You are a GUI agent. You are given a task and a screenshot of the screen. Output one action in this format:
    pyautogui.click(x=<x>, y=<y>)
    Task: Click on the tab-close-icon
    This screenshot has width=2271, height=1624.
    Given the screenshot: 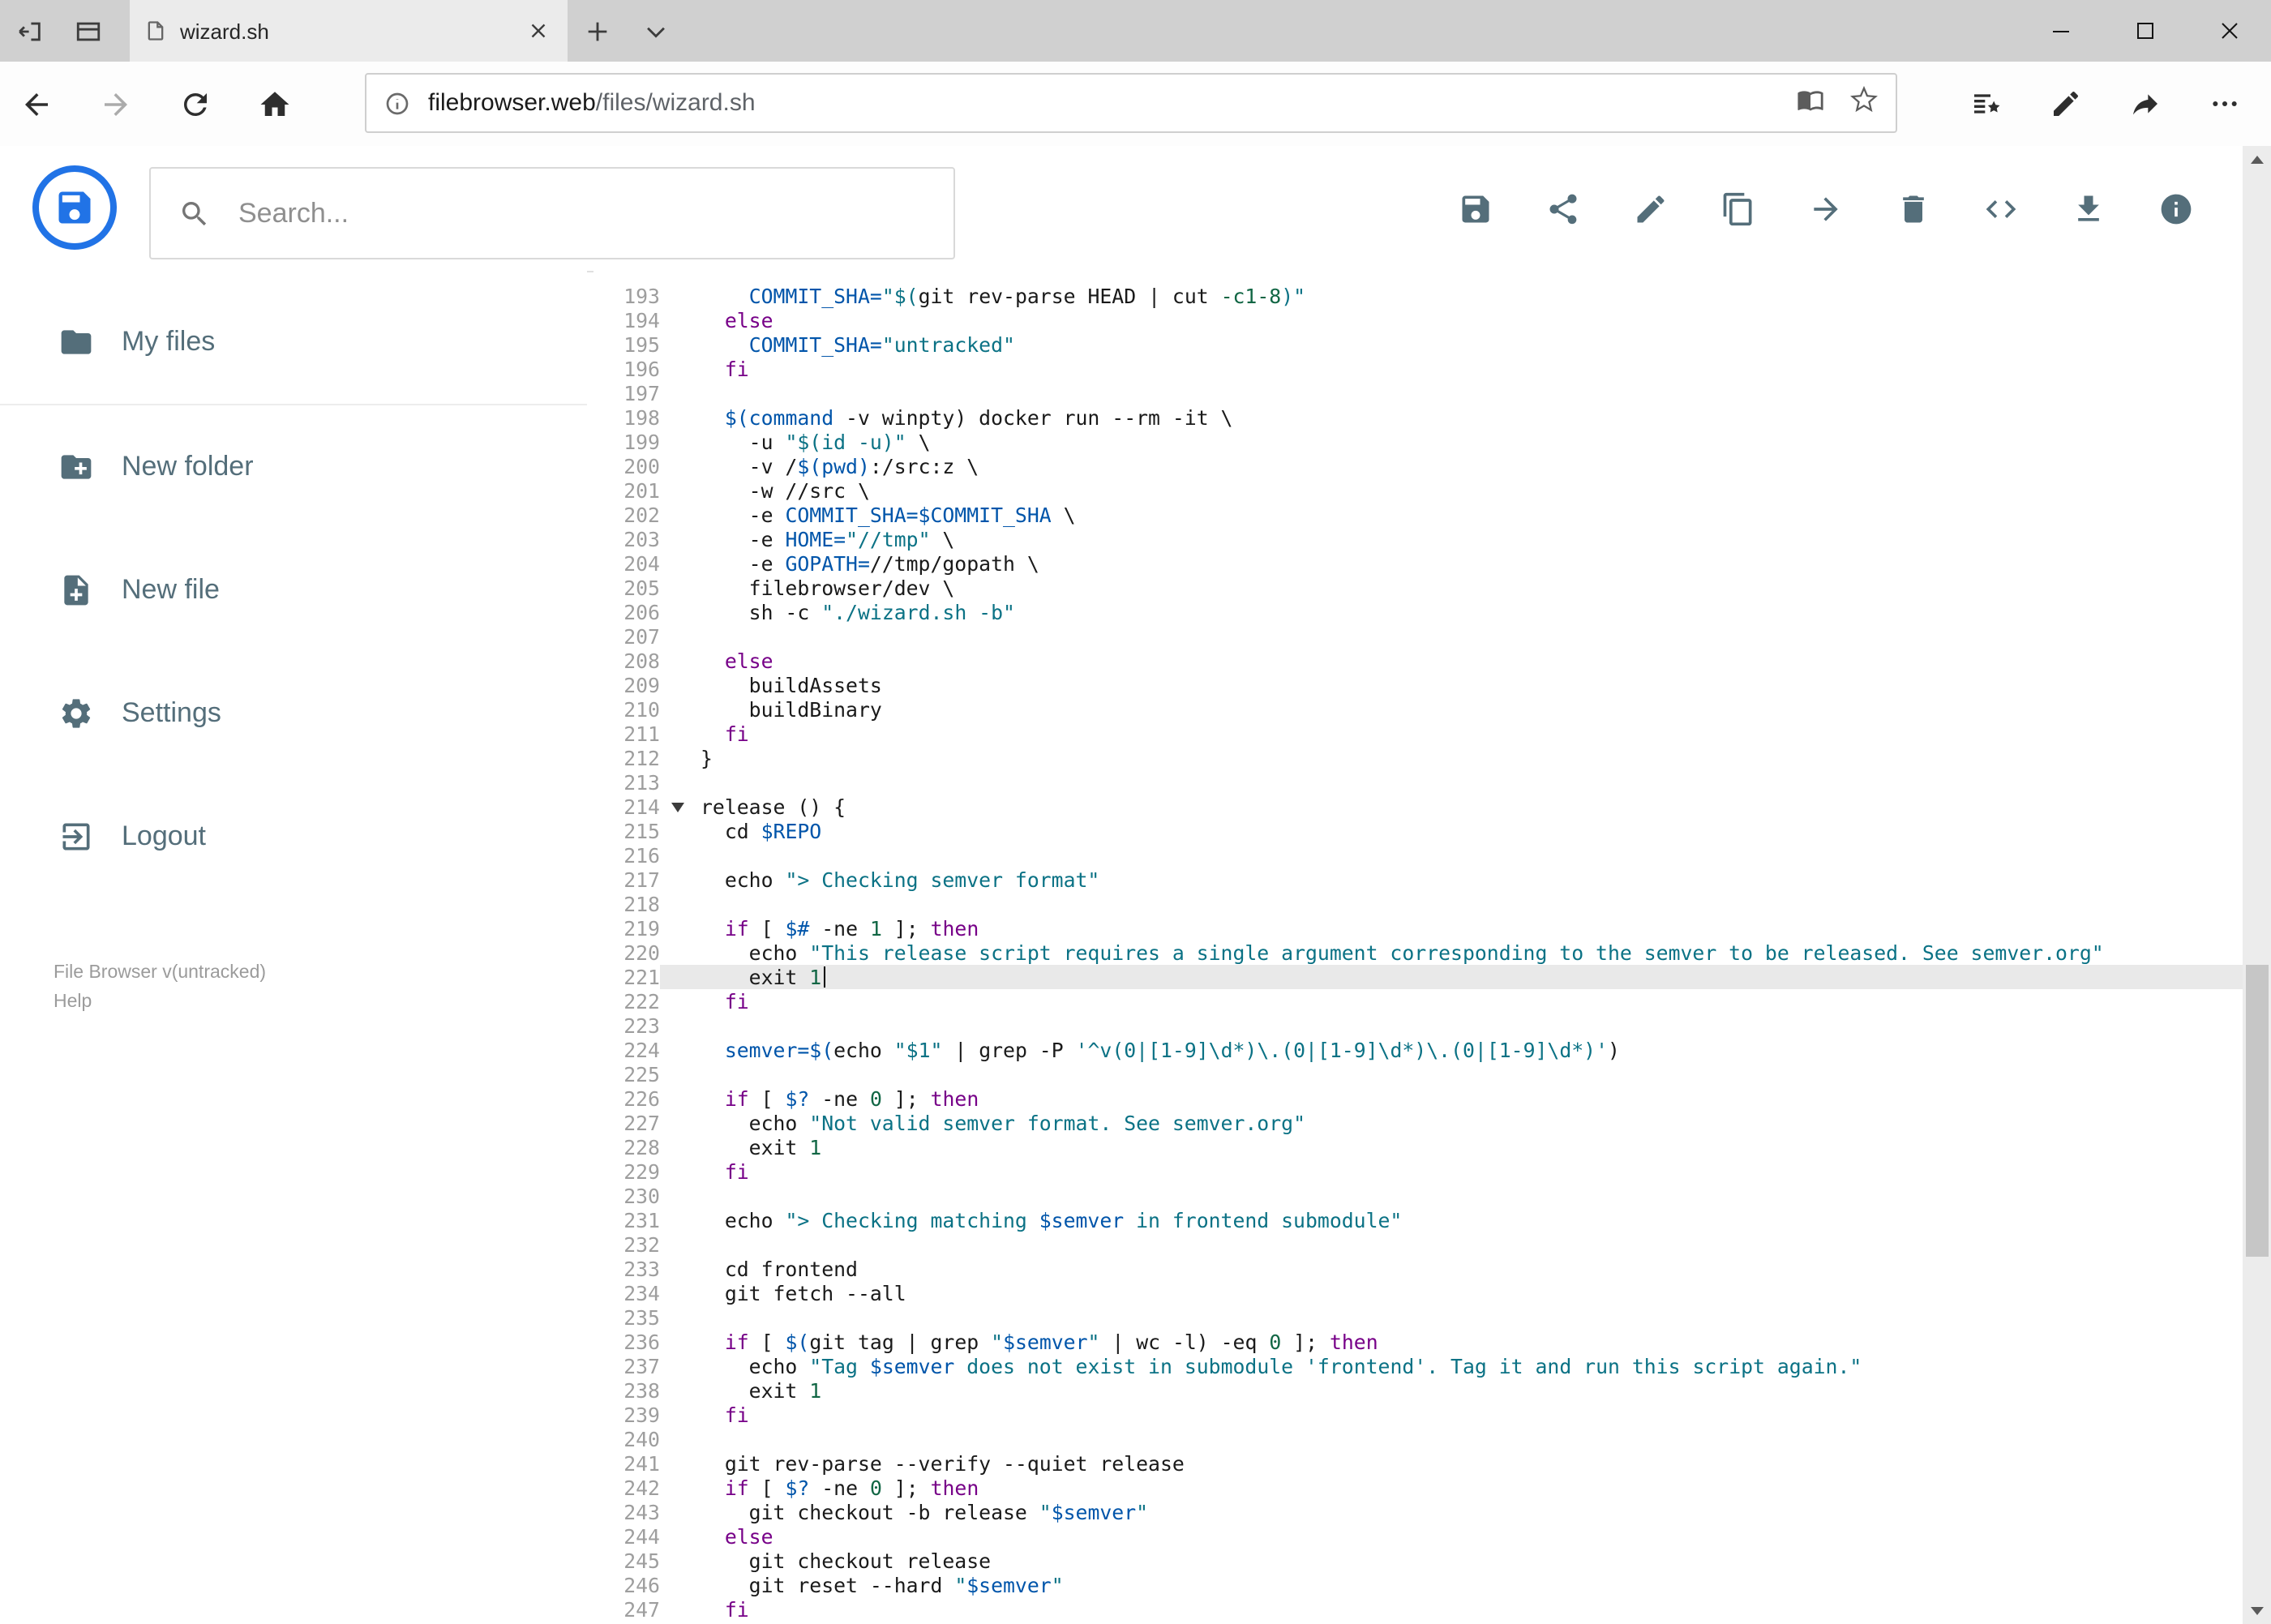 What is the action you would take?
    pyautogui.click(x=539, y=30)
    